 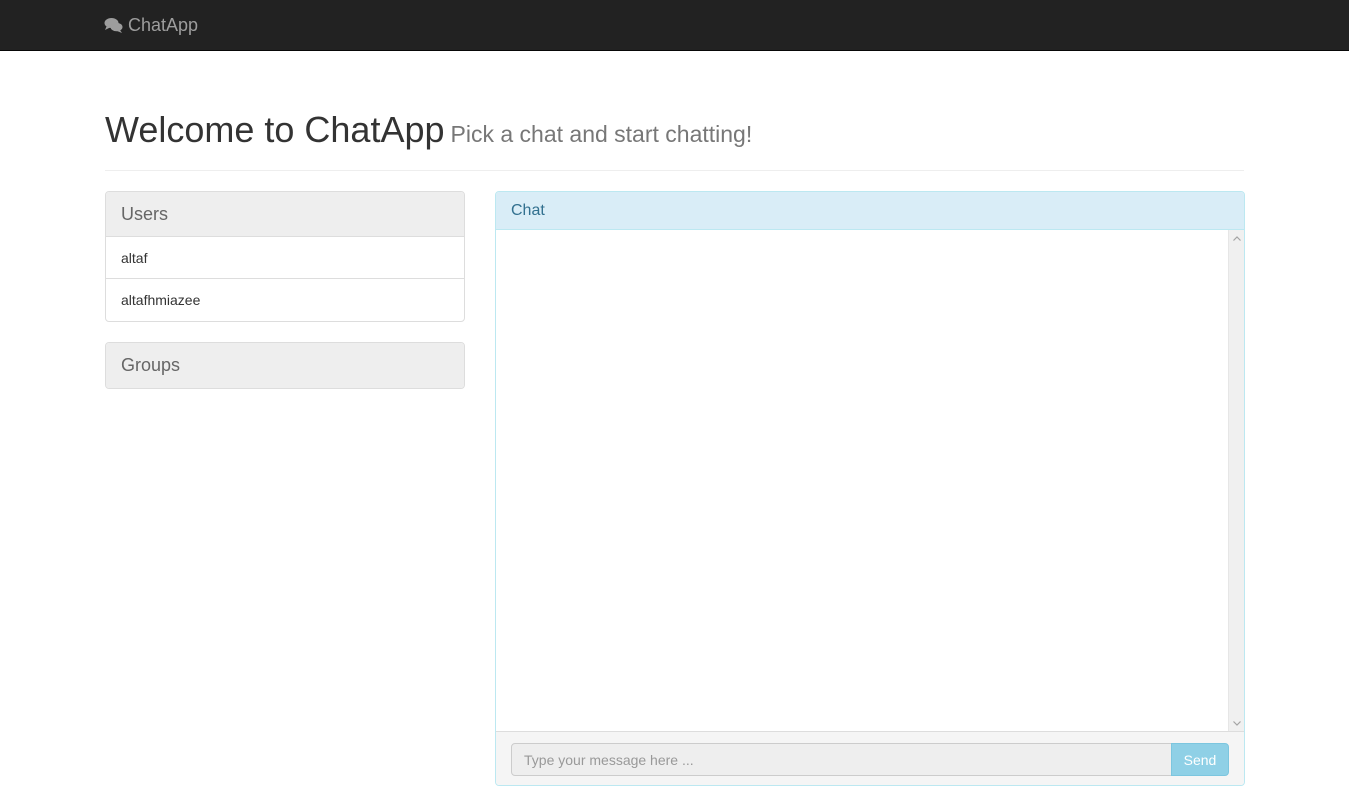 What do you see at coordinates (870, 211) in the screenshot?
I see `chat-heading: Chat` at bounding box center [870, 211].